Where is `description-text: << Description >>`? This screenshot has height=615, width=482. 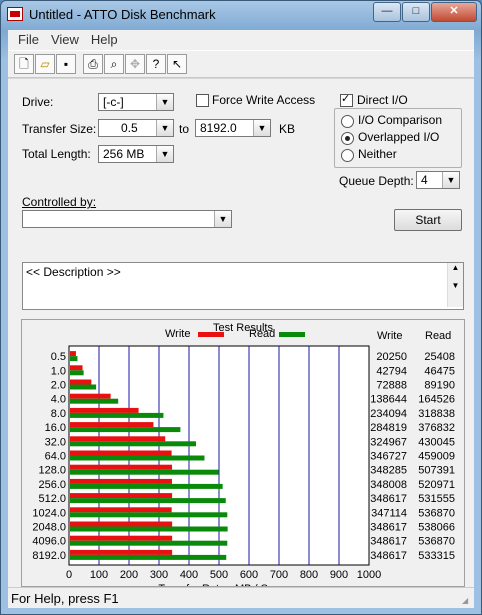 description-text: << Description >> is located at coordinates (73, 272).